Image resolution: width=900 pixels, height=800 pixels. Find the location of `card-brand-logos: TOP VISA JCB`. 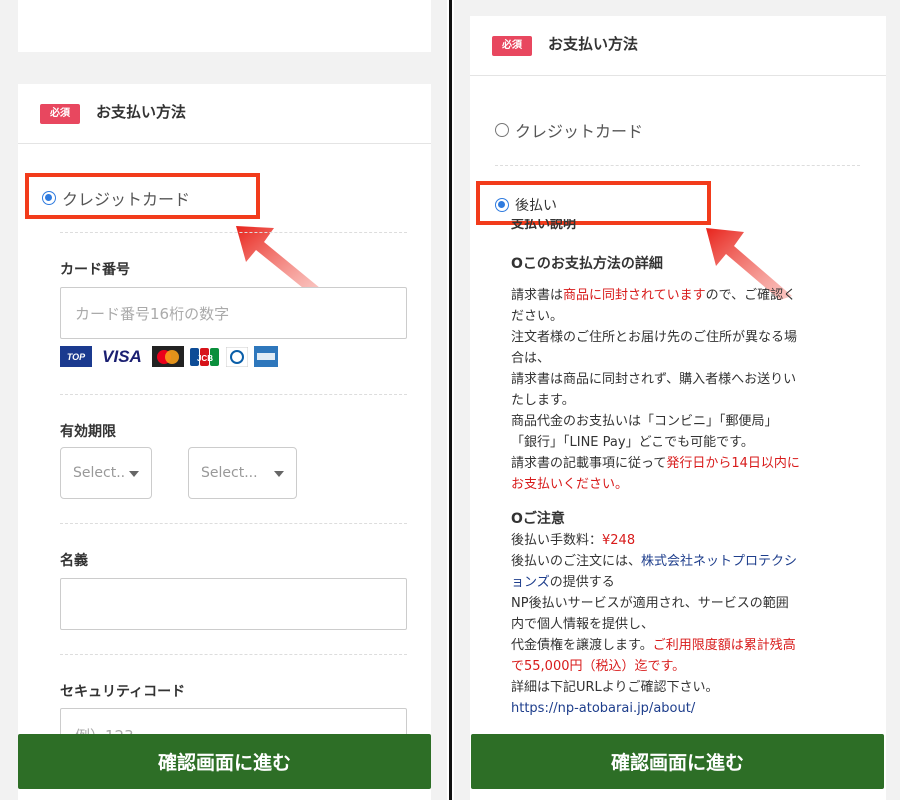

card-brand-logos: TOP VISA JCB is located at coordinates (169, 356).